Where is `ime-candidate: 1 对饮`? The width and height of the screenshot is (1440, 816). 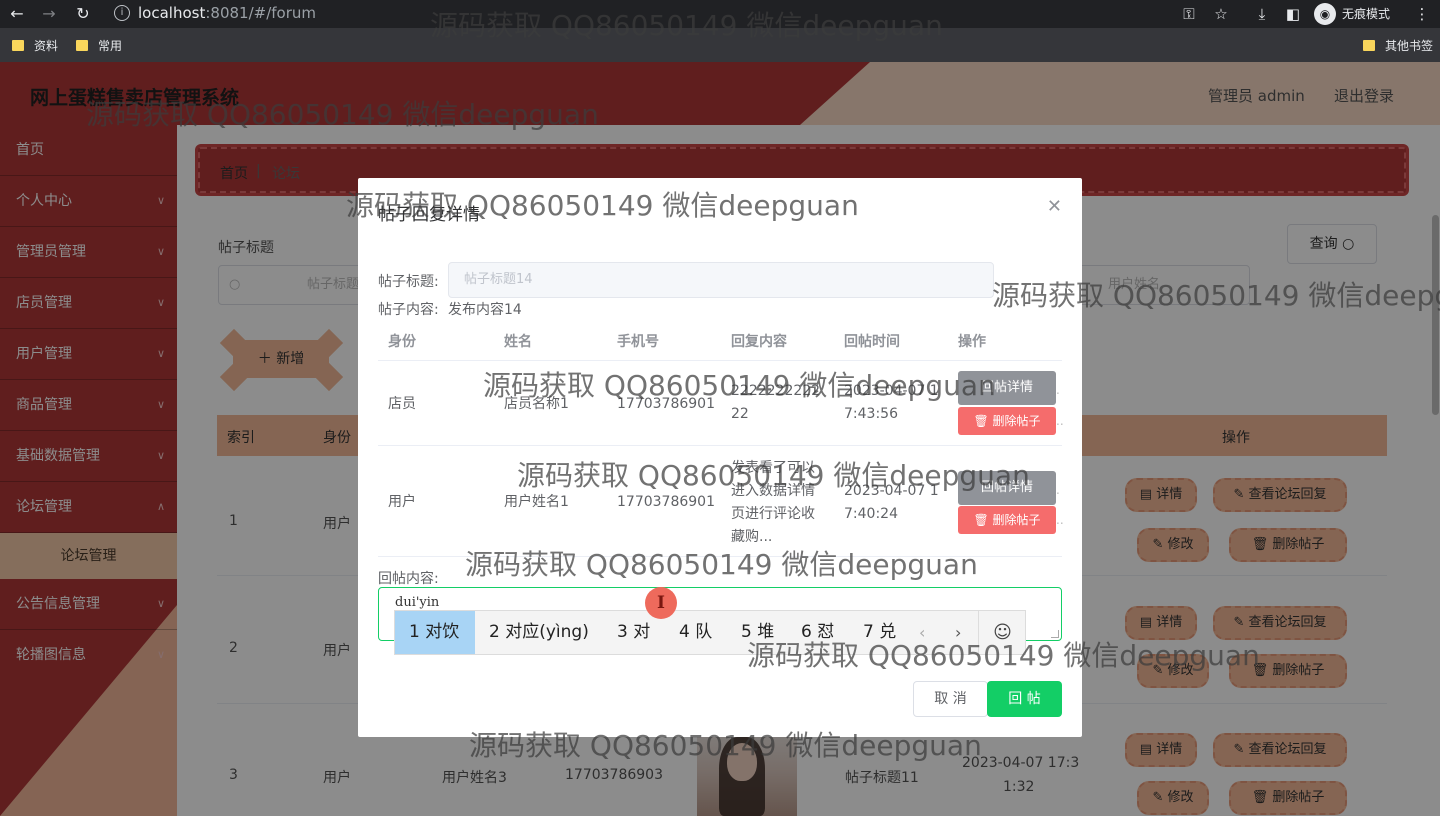 ime-candidate: 1 对饮 is located at coordinates (435, 632).